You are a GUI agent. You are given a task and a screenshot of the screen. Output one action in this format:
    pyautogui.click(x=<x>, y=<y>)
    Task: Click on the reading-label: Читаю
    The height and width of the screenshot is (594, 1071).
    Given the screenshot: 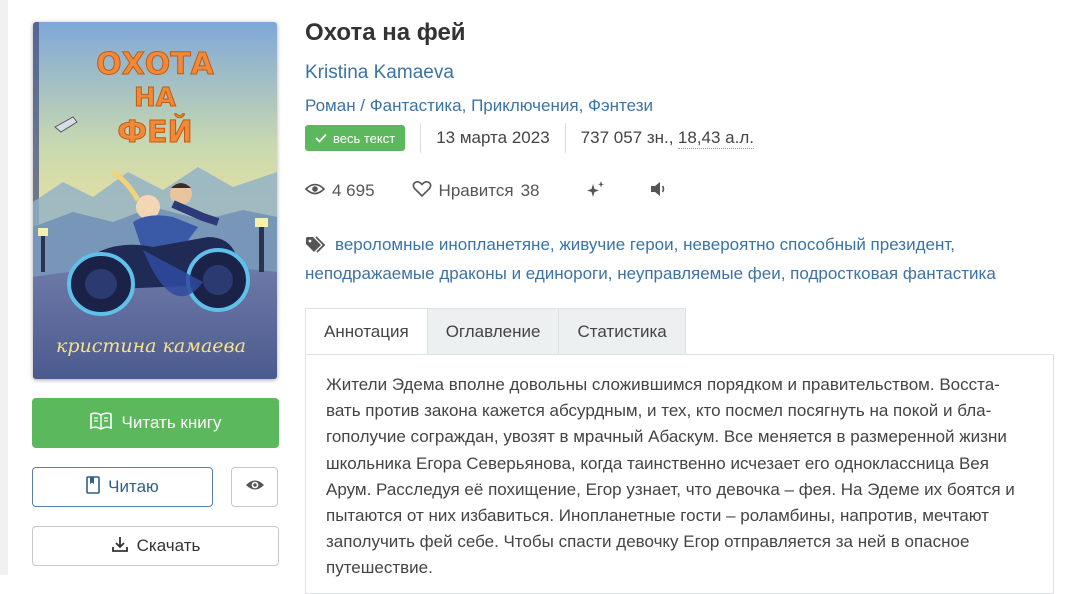 What is the action you would take?
    pyautogui.click(x=133, y=486)
    